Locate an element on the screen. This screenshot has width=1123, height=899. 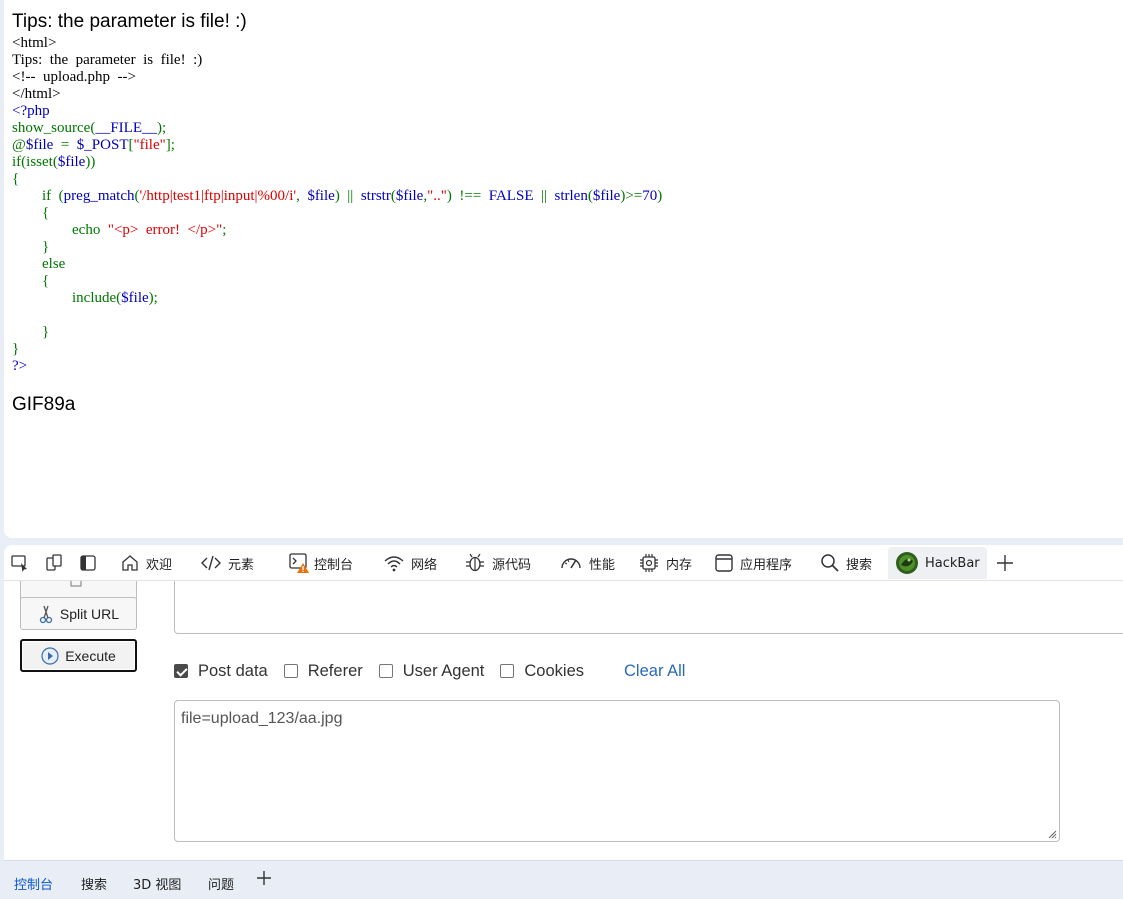
execute-button: Execute is located at coordinates (78, 655).